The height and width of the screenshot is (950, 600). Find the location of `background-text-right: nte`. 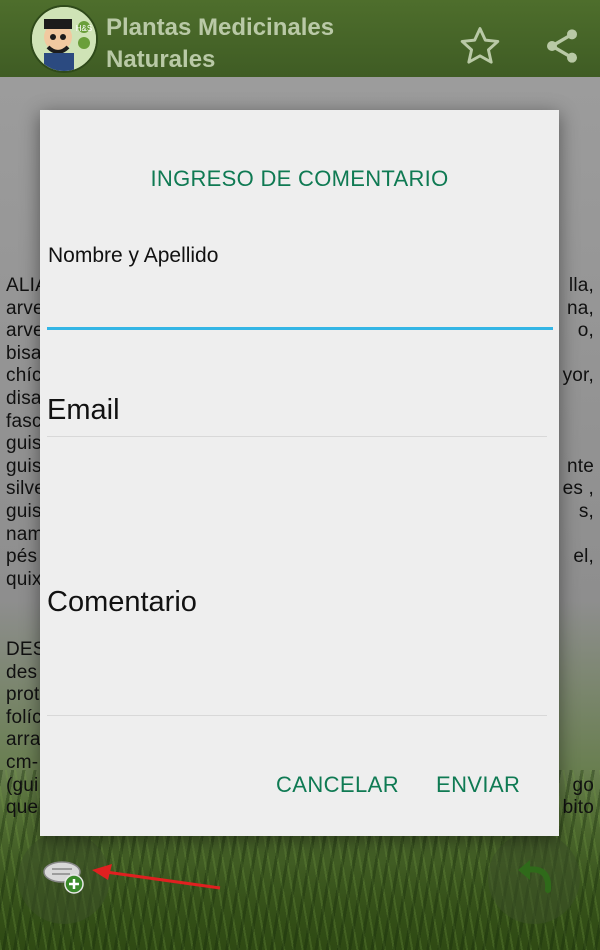

background-text-right: nte is located at coordinates (580, 466).